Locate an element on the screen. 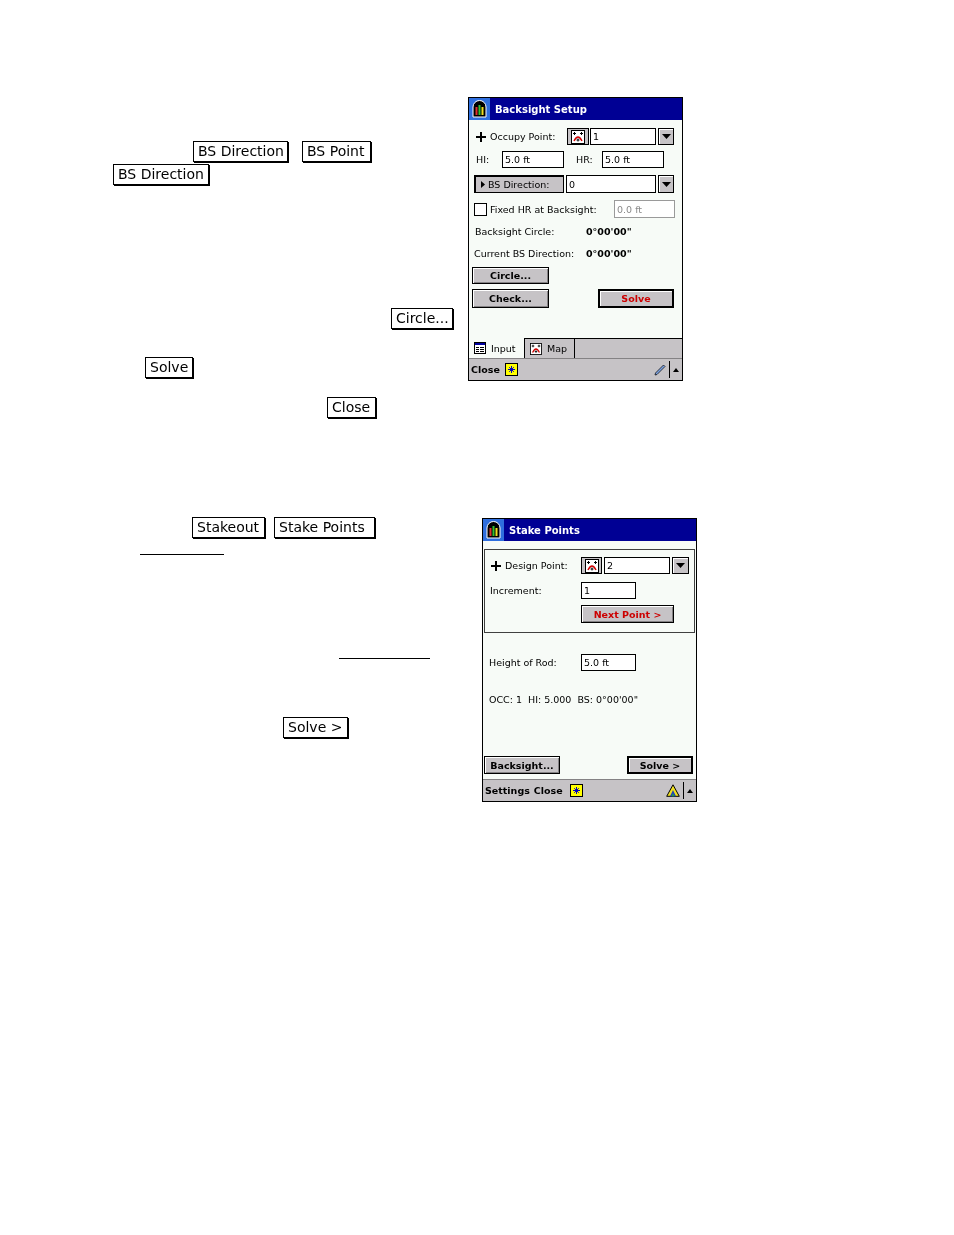  field-label: Increment: is located at coordinates (516, 590).